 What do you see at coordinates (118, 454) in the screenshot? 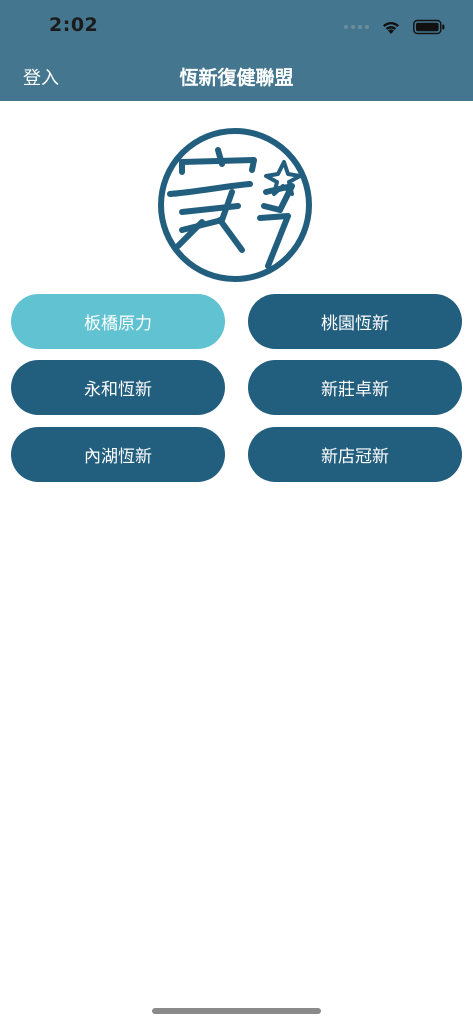
I see `store-button-neihu: 內湖恆新` at bounding box center [118, 454].